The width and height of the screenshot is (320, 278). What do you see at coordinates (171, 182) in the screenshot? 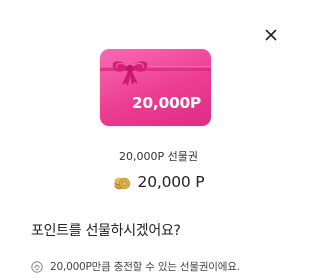
I see `price-value: 20,000 P` at bounding box center [171, 182].